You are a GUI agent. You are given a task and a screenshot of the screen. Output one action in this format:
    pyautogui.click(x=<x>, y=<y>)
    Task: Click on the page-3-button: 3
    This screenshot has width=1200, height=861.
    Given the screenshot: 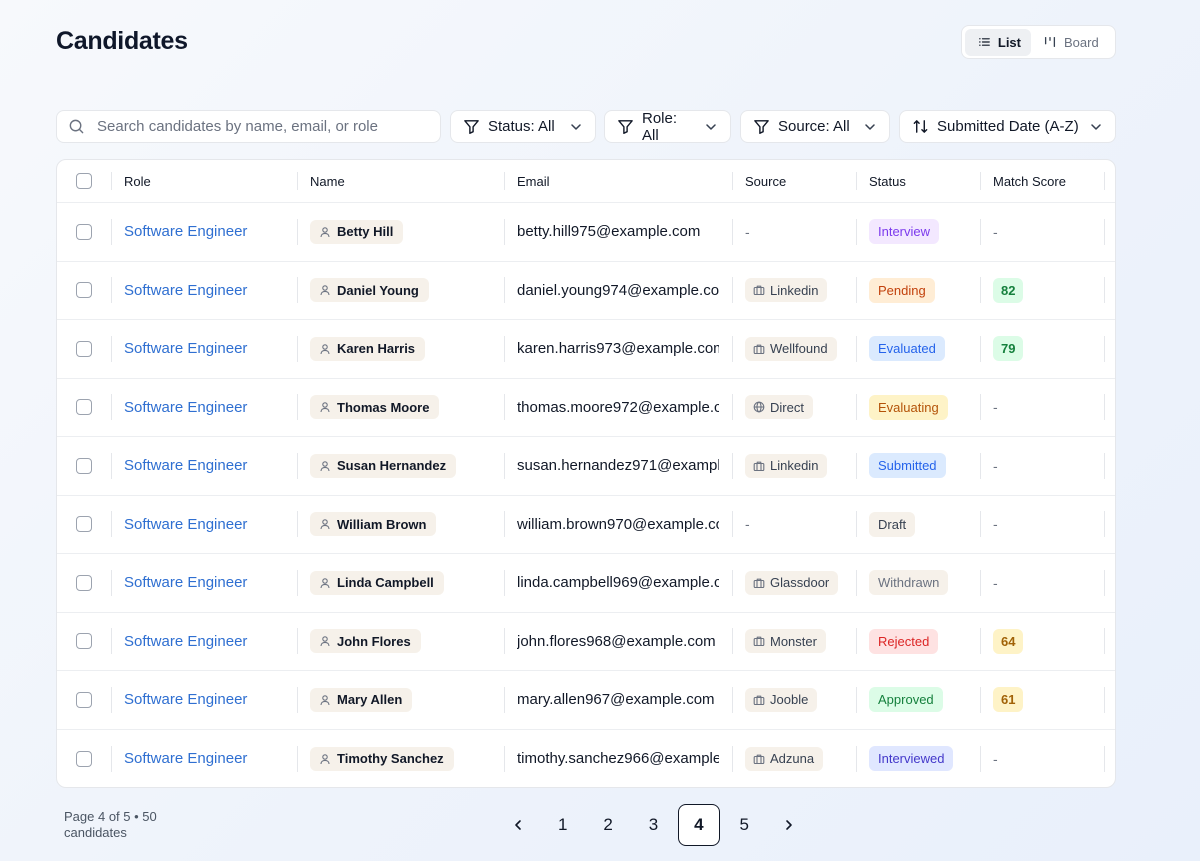 What is the action you would take?
    pyautogui.click(x=653, y=825)
    